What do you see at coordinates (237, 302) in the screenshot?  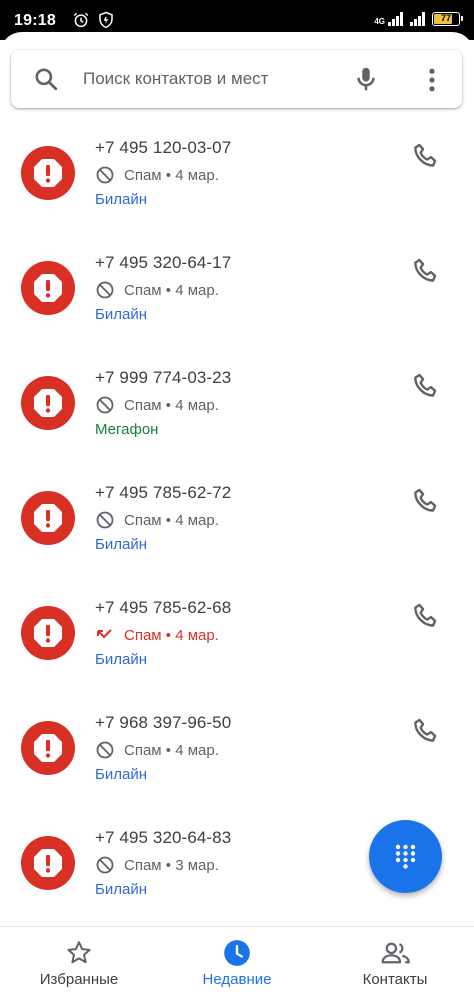 I see `call-list-item: +7 495 320-64-17 Спам • 4 мар. Билайн` at bounding box center [237, 302].